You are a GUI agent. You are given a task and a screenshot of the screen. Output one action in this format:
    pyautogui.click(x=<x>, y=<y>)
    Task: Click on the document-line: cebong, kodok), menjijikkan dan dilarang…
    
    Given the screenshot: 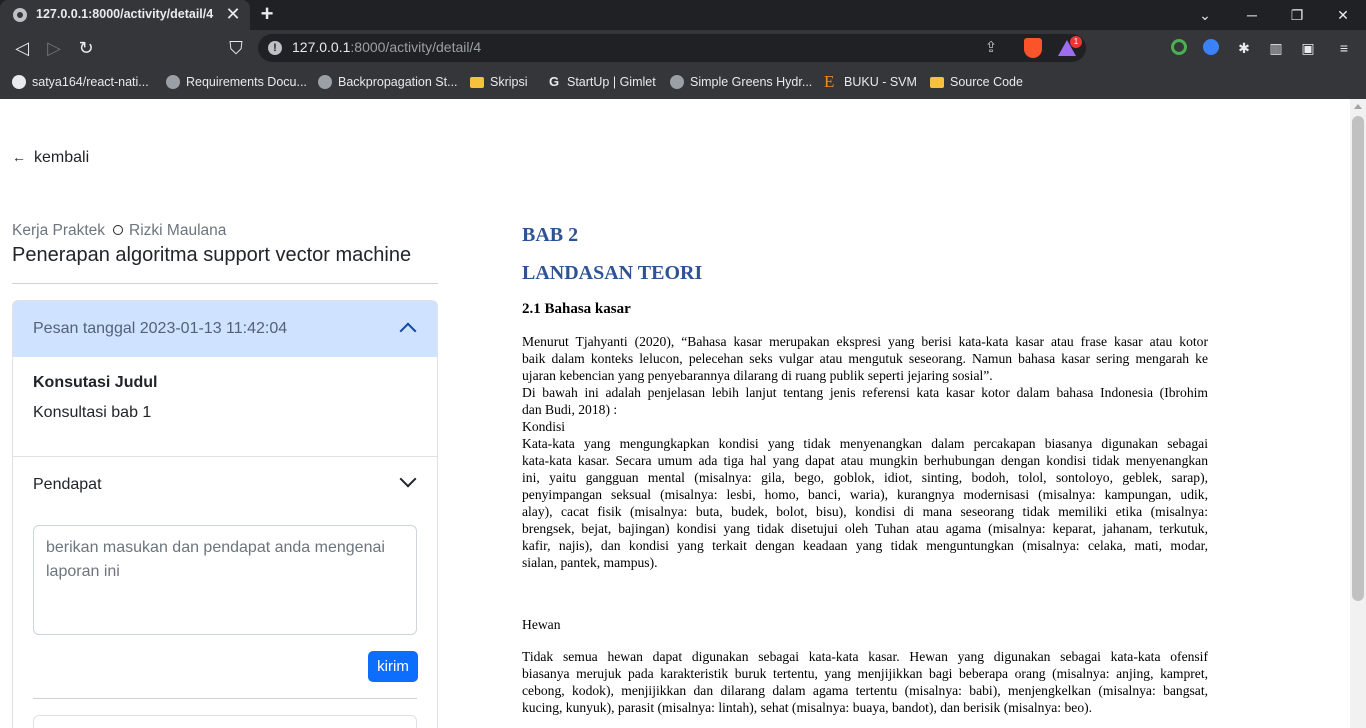 What is the action you would take?
    pyautogui.click(x=865, y=690)
    